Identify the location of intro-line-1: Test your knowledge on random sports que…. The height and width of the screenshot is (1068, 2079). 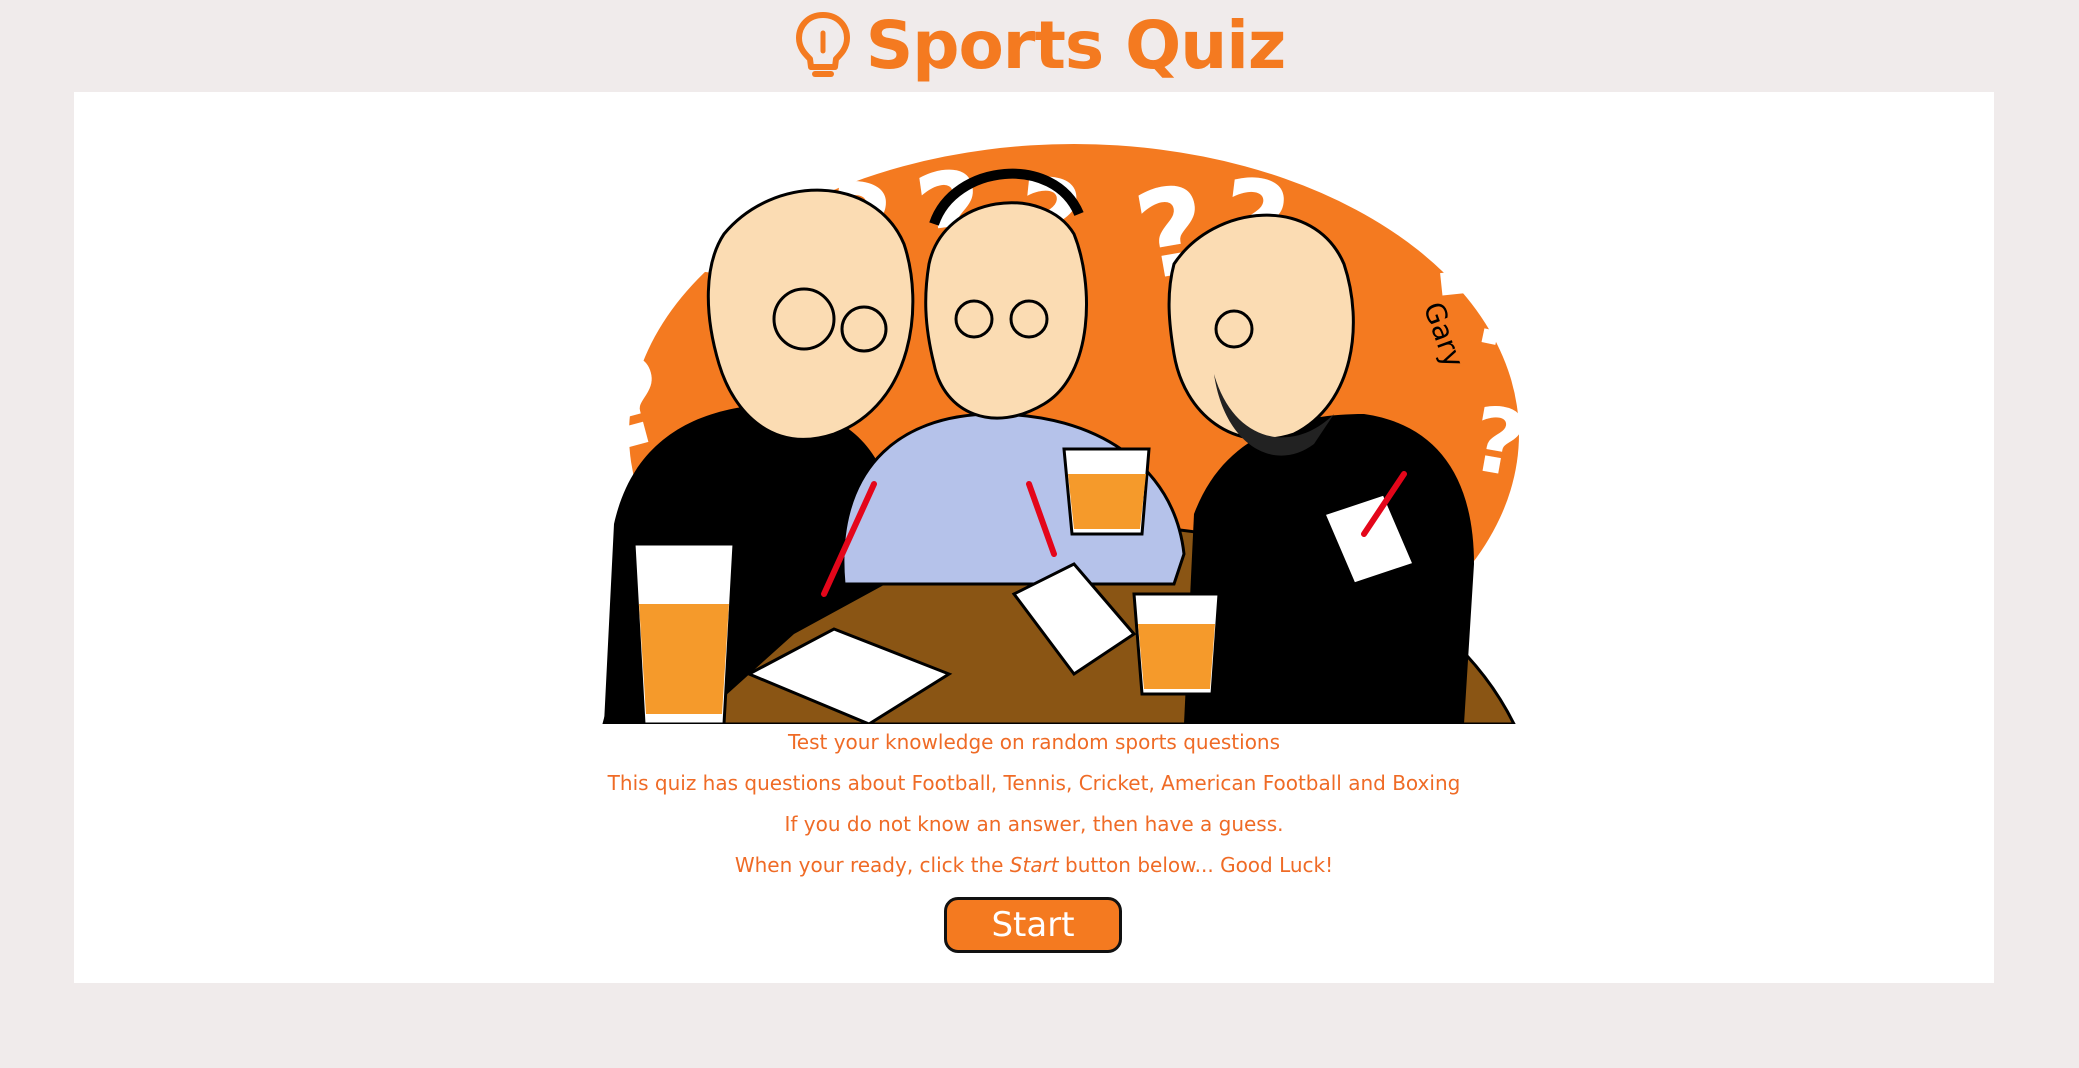
(1034, 742).